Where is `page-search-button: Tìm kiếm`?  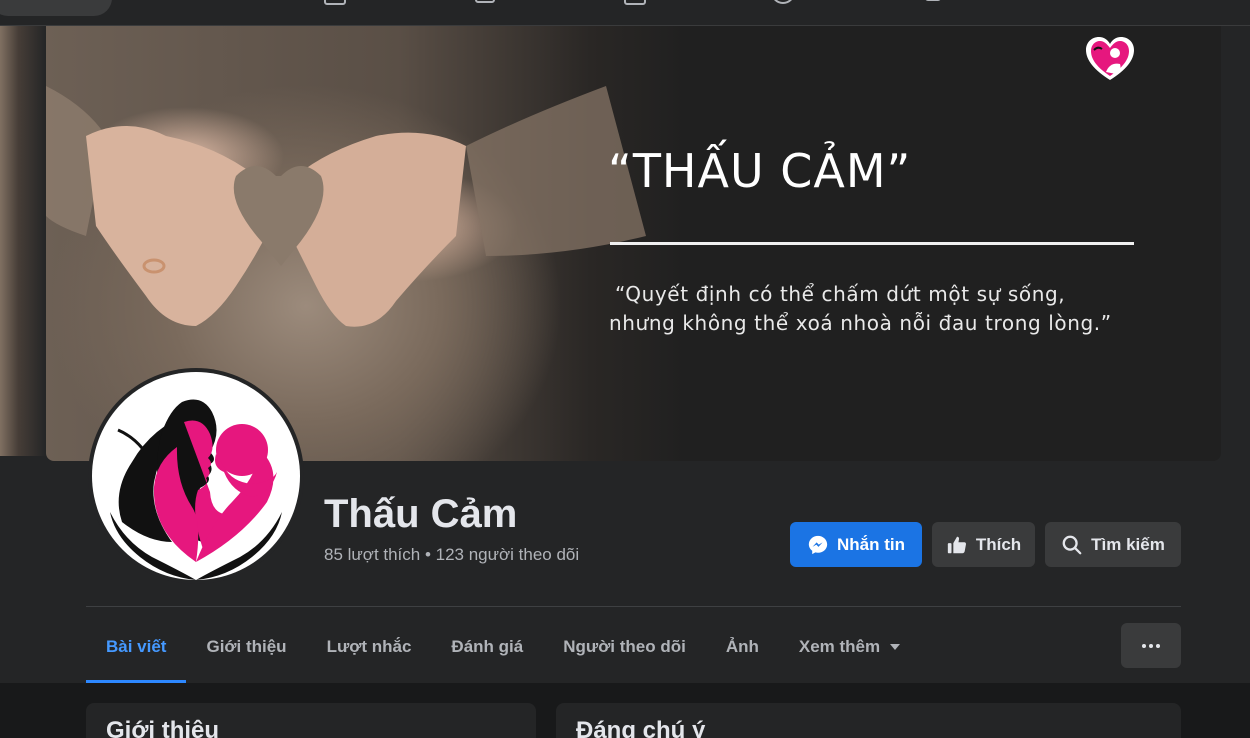
page-search-button: Tìm kiếm is located at coordinates (1113, 544).